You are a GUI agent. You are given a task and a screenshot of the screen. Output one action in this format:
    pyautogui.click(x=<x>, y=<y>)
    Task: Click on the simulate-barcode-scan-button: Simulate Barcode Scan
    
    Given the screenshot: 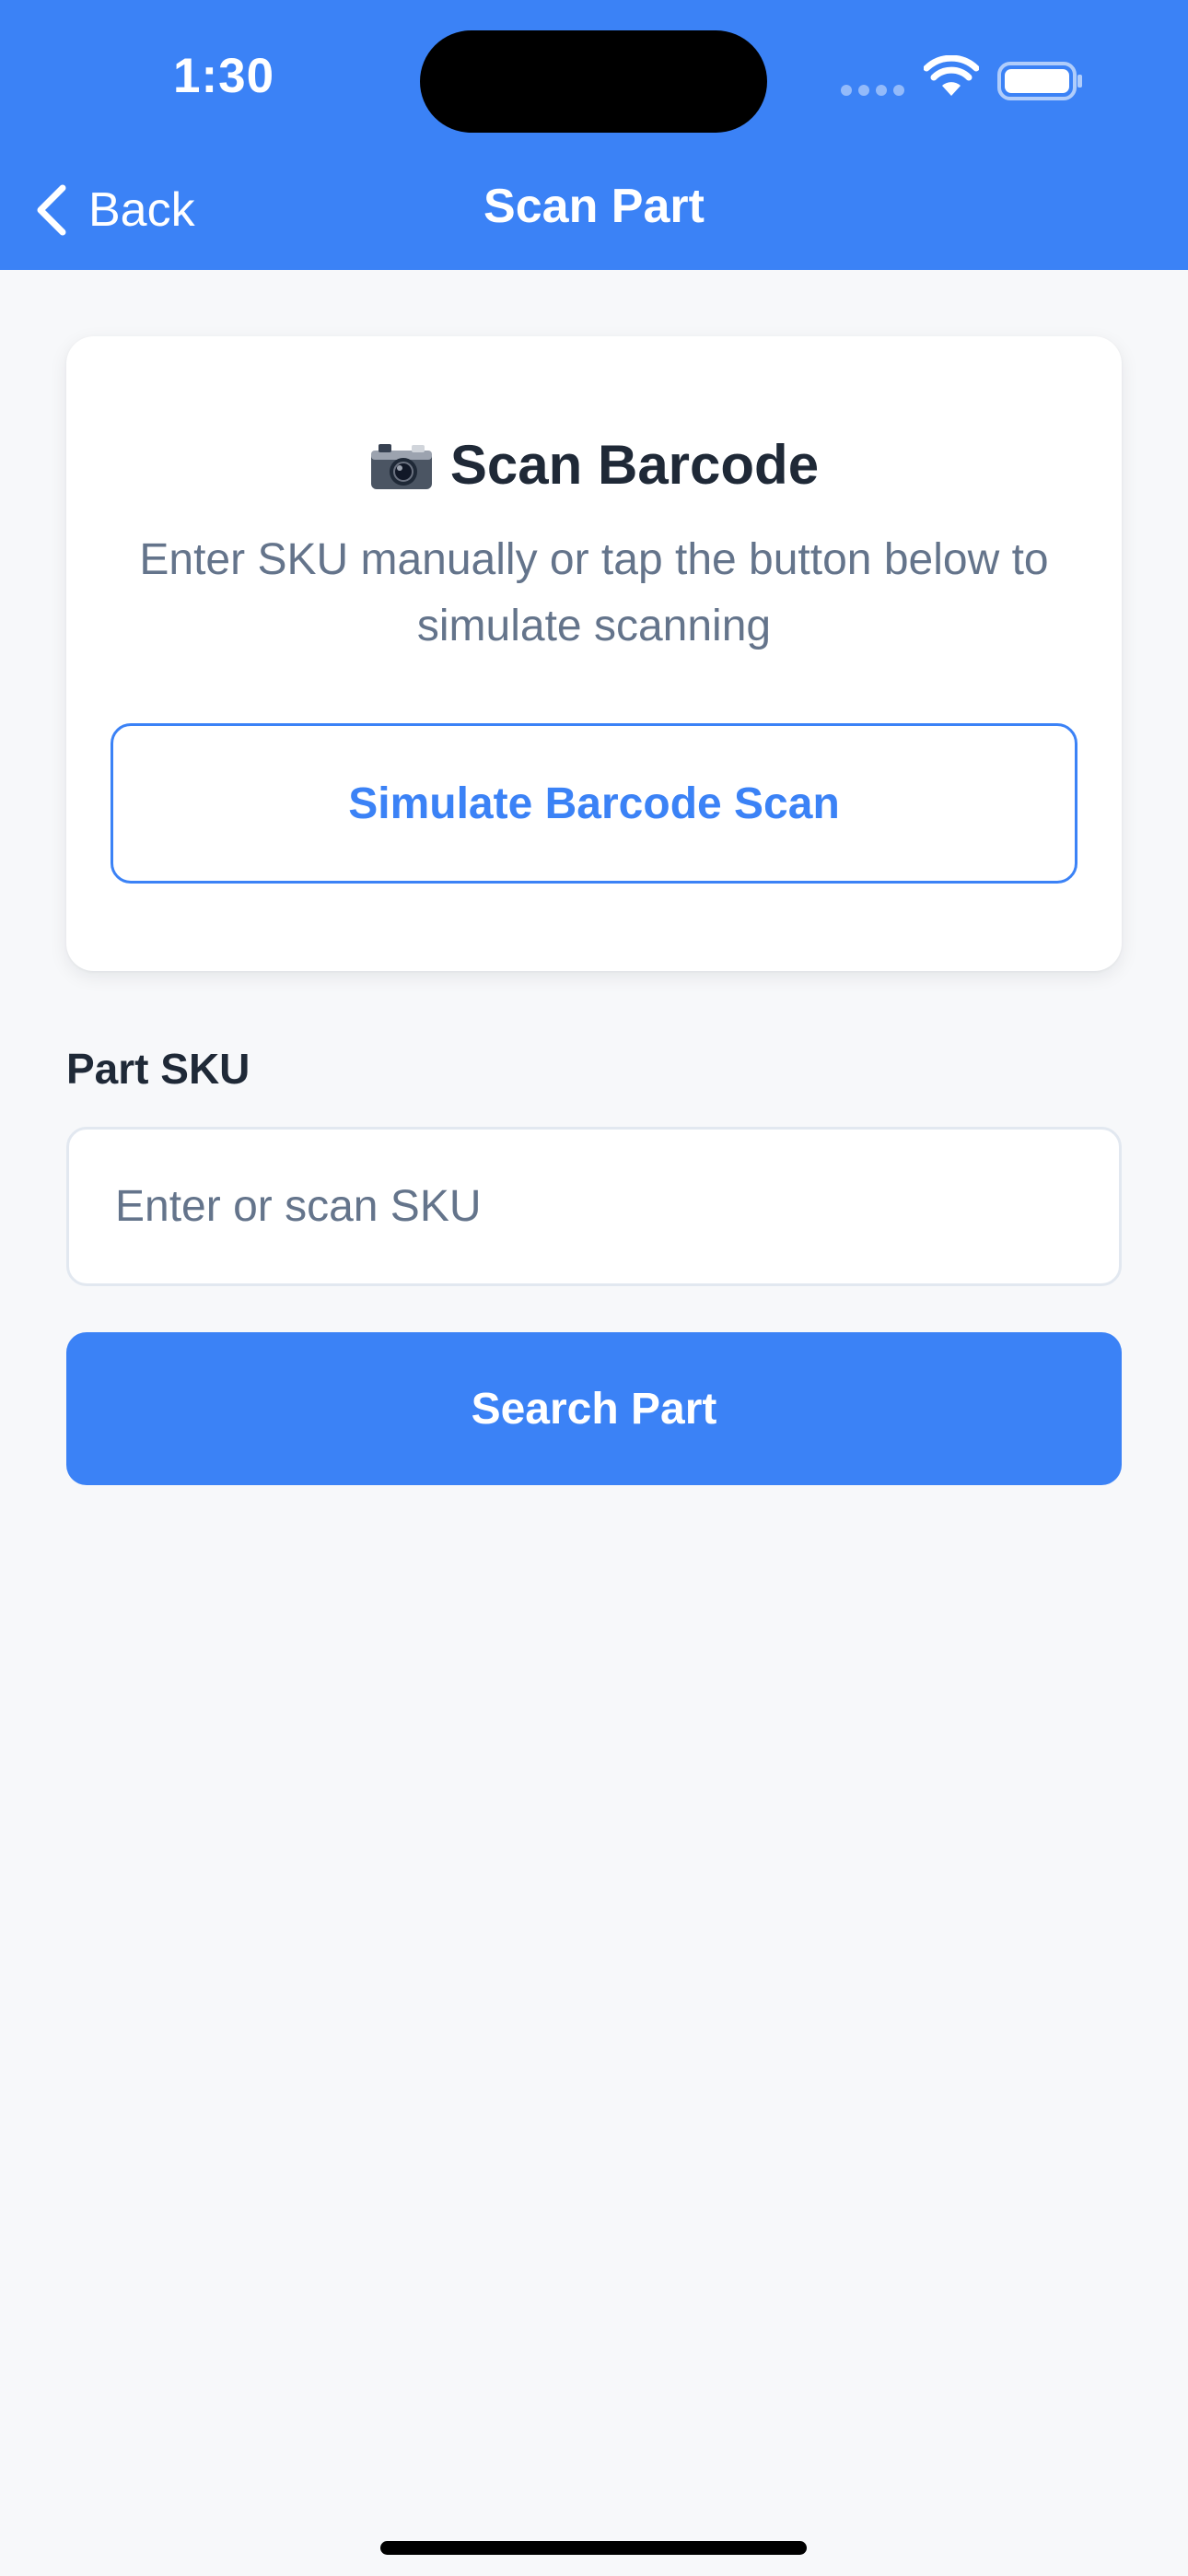 What is the action you would take?
    pyautogui.click(x=594, y=803)
    